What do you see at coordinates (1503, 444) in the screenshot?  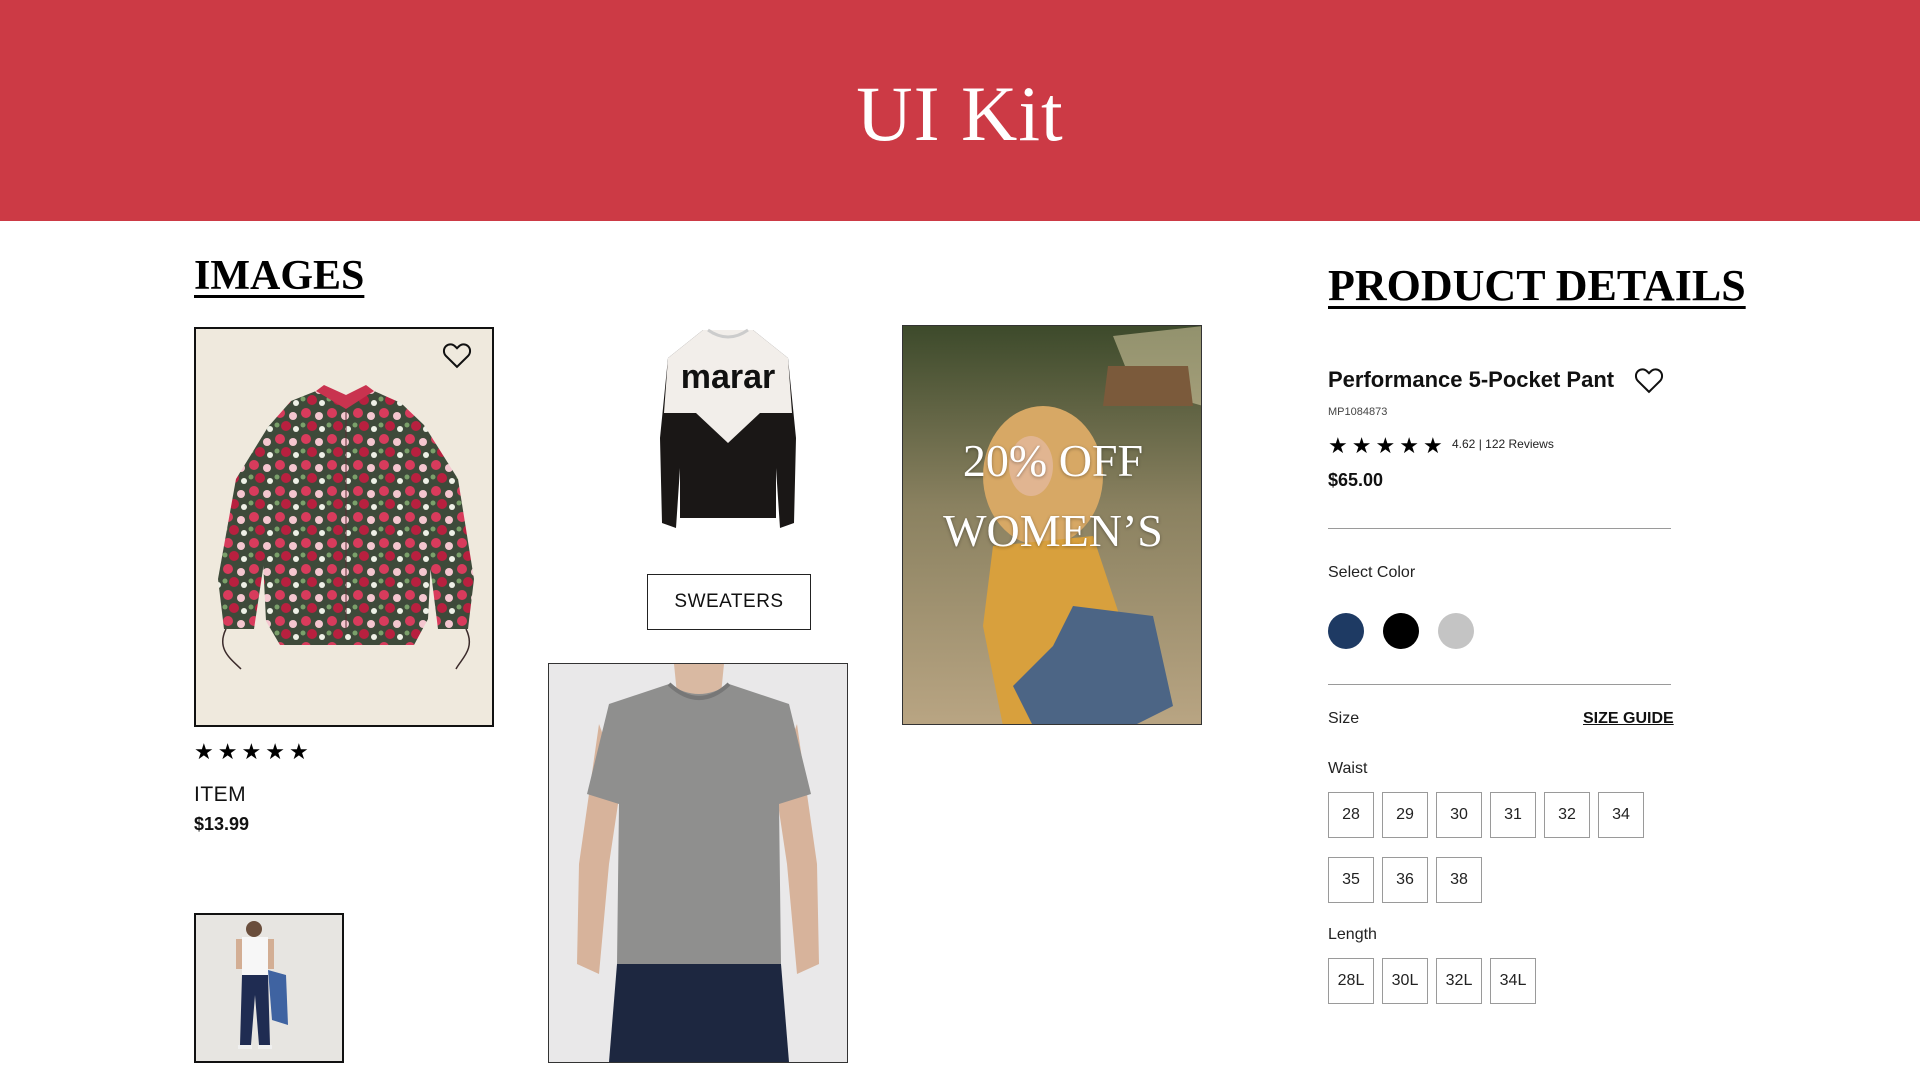 I see `product-rating-text: 4.62 | 122 Reviews` at bounding box center [1503, 444].